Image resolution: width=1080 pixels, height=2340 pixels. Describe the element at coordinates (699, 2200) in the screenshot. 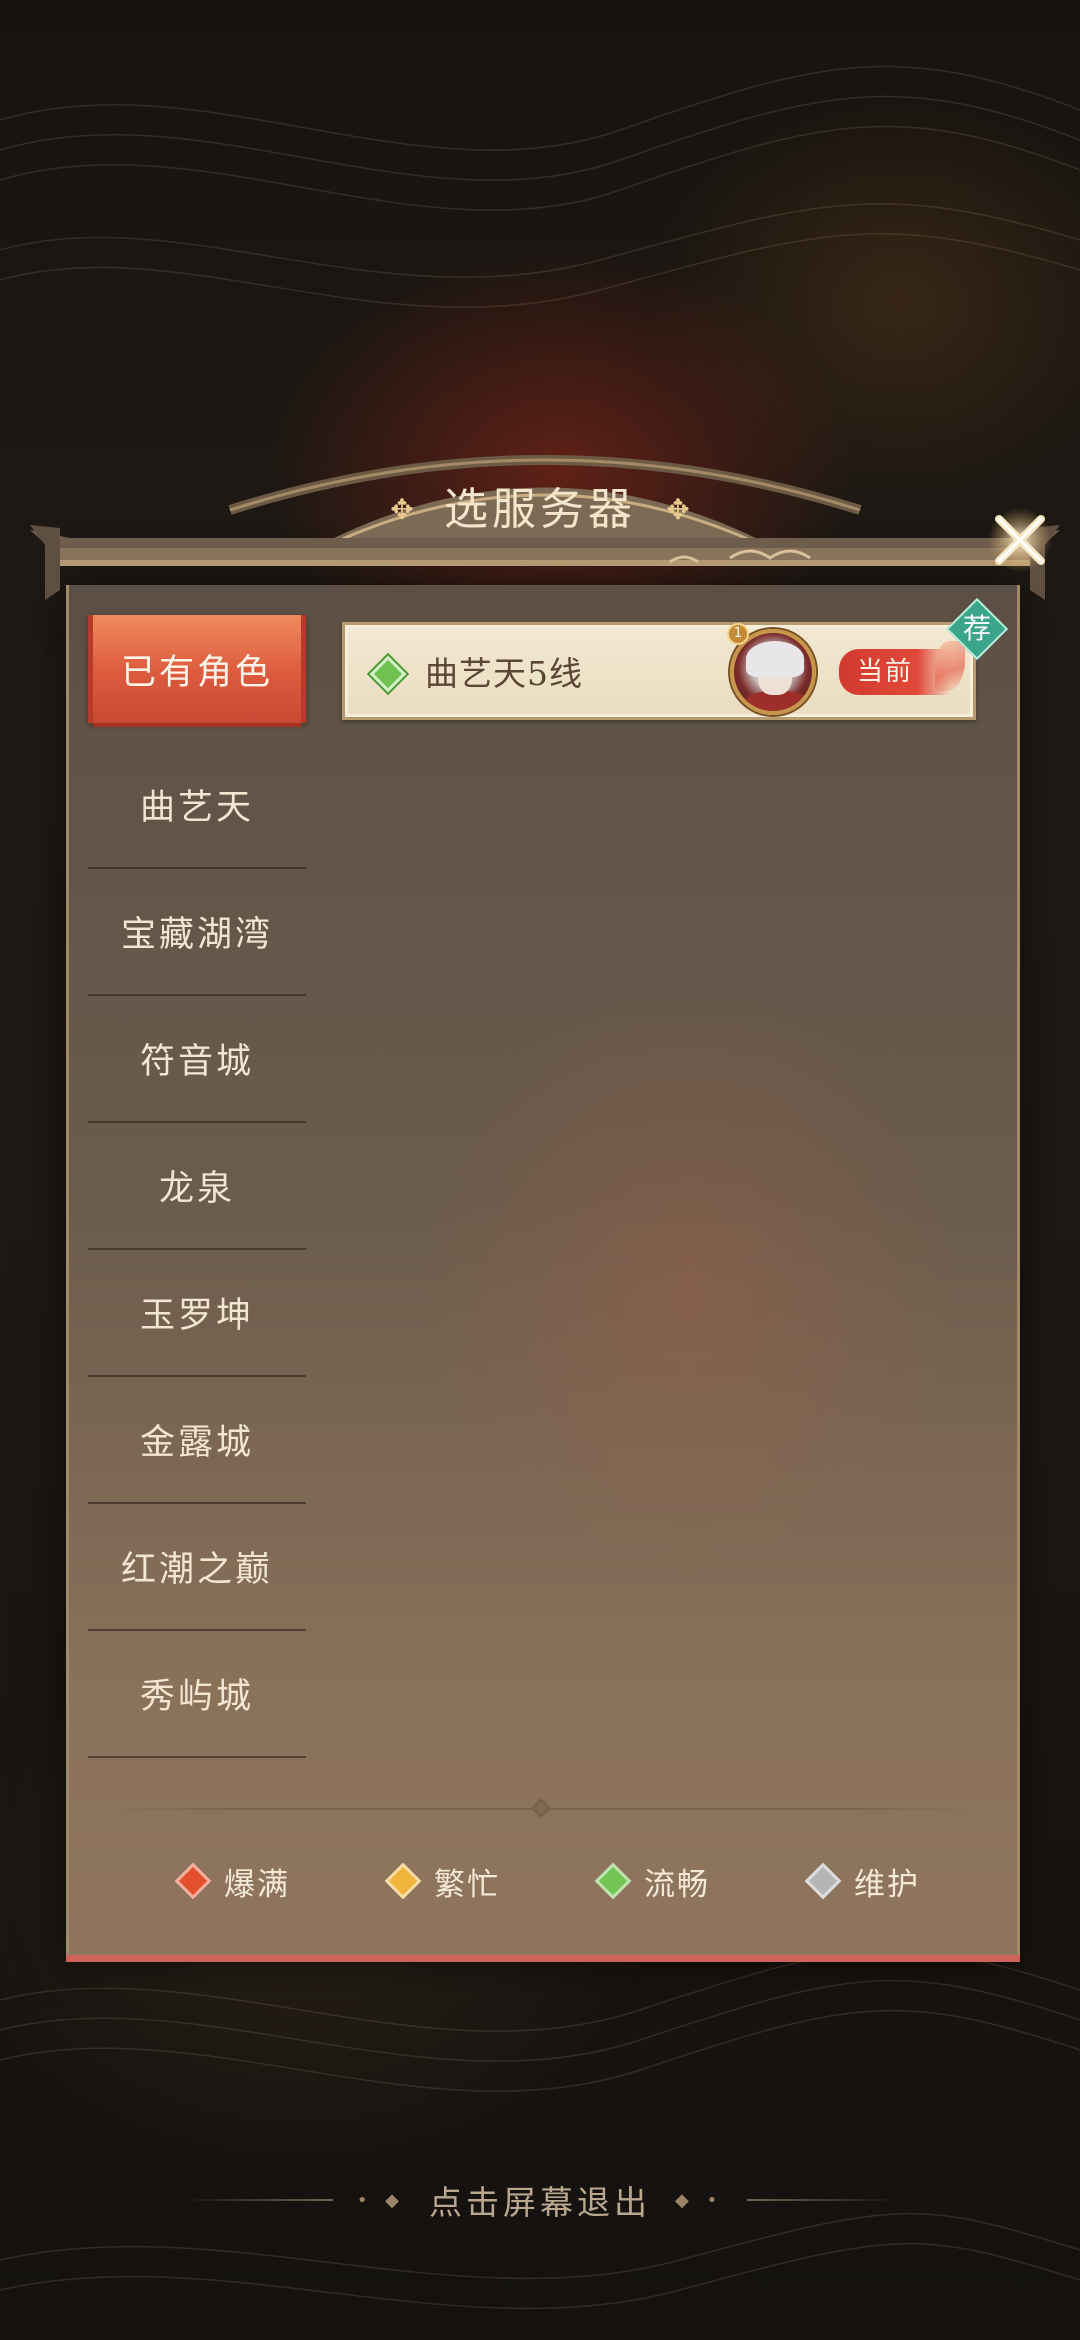

I see `exit-dots-right-icon: ◆ •` at that location.